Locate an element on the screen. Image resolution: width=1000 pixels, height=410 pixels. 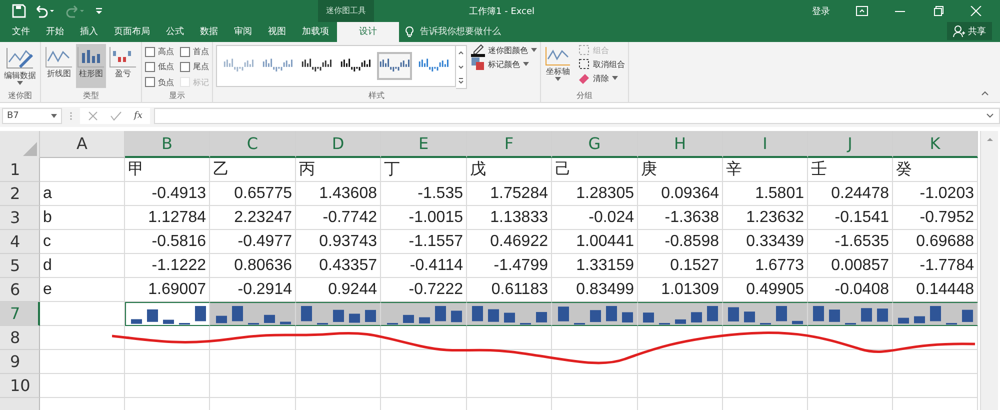
column-header: A is located at coordinates (82, 144).